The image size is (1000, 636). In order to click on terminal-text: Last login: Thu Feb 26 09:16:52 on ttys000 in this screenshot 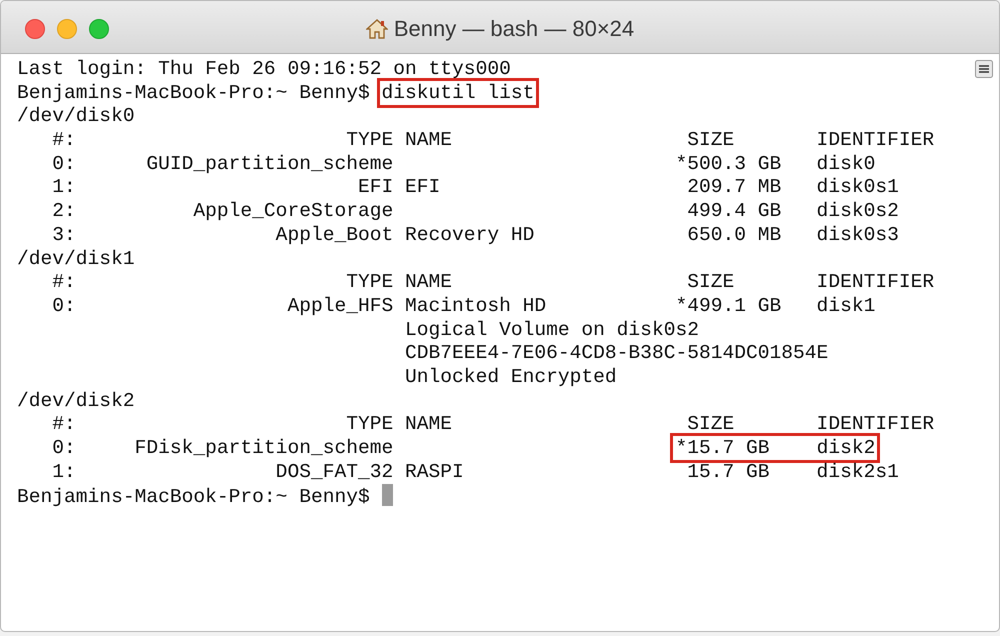, I will do `click(264, 69)`.